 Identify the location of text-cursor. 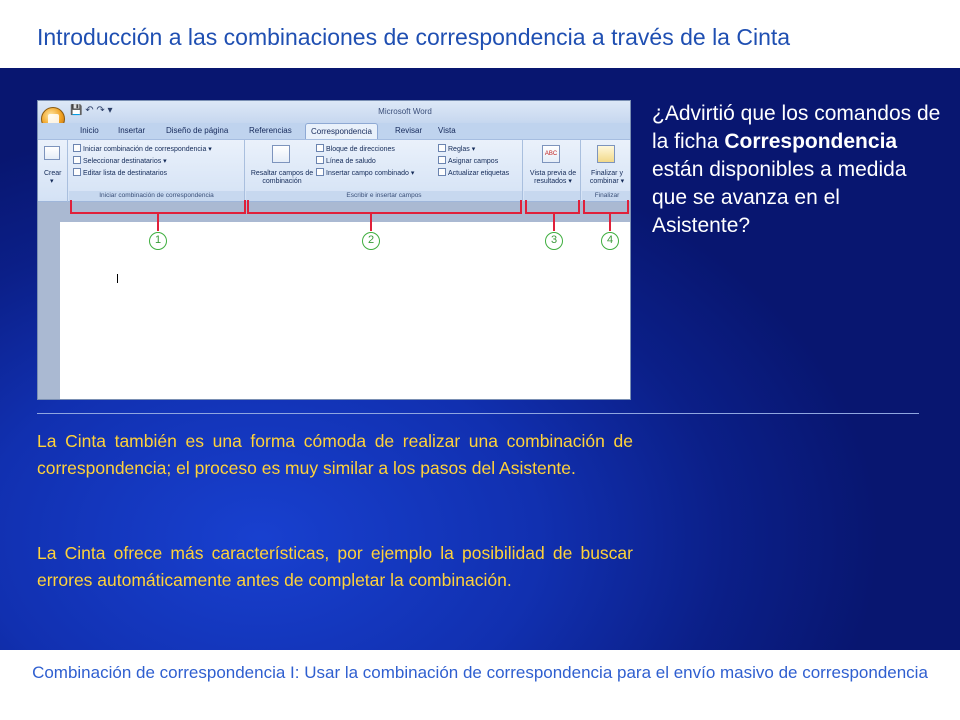
(117, 278).